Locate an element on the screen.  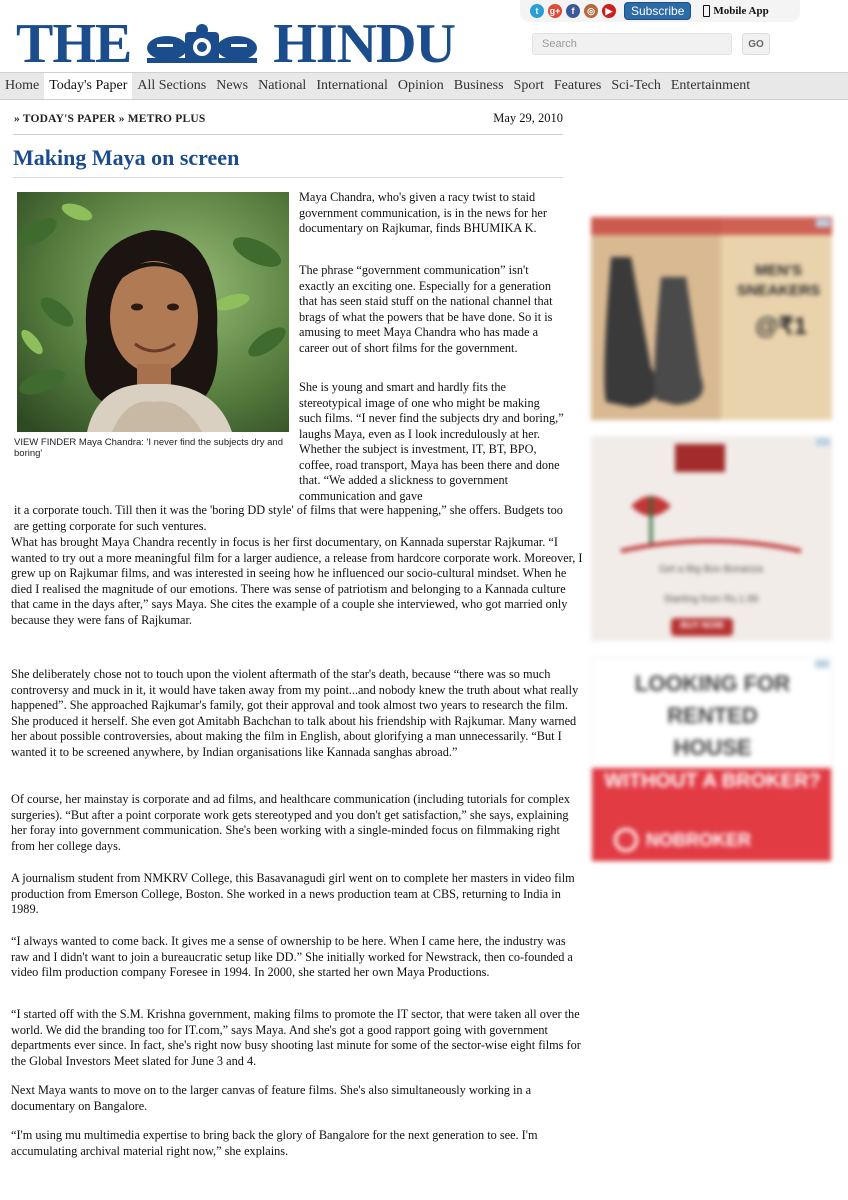
facebook-icon: f is located at coordinates (573, 11).